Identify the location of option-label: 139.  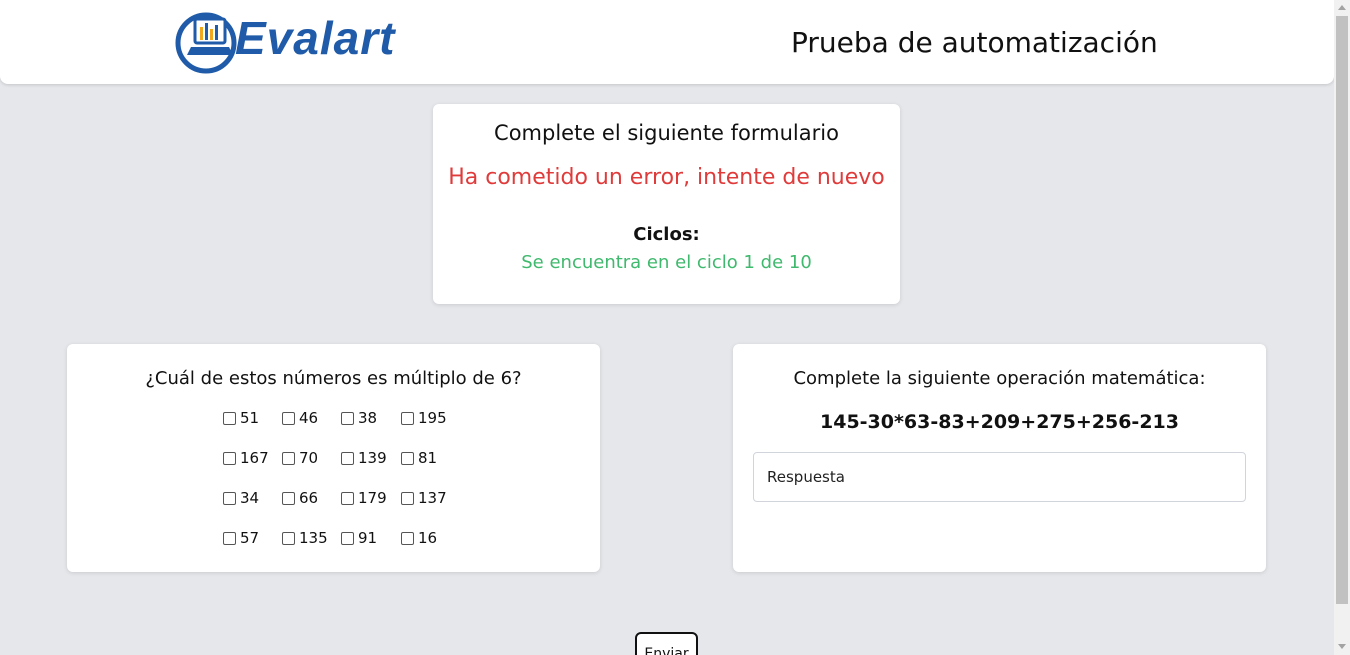
(372, 458).